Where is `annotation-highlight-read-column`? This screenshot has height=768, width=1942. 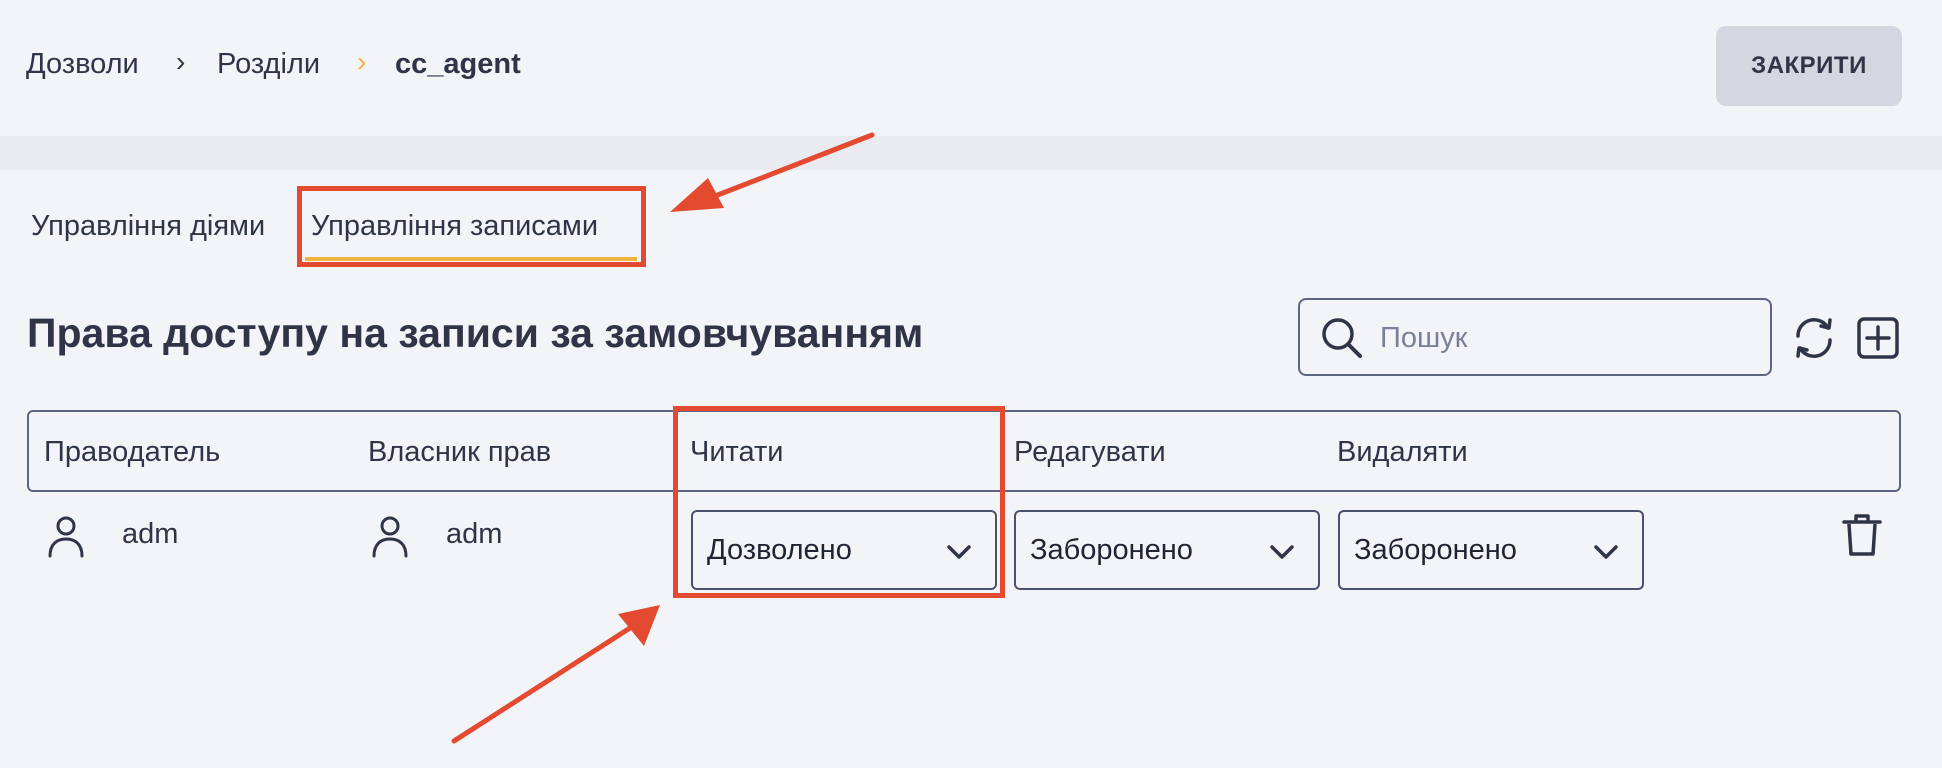 annotation-highlight-read-column is located at coordinates (839, 502).